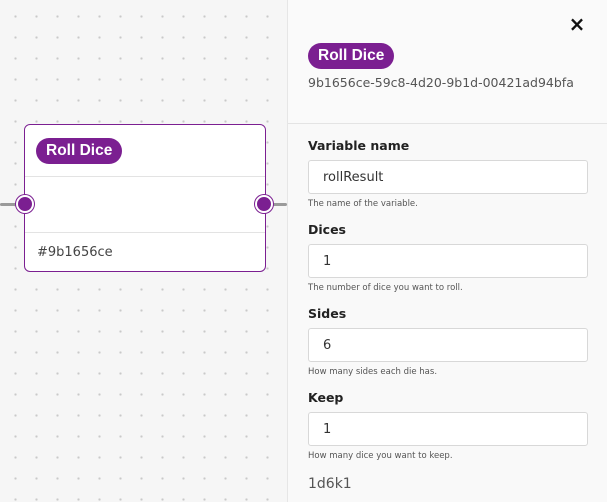 This screenshot has height=502, width=607. Describe the element at coordinates (448, 177) in the screenshot. I see `variable-name-input` at that location.